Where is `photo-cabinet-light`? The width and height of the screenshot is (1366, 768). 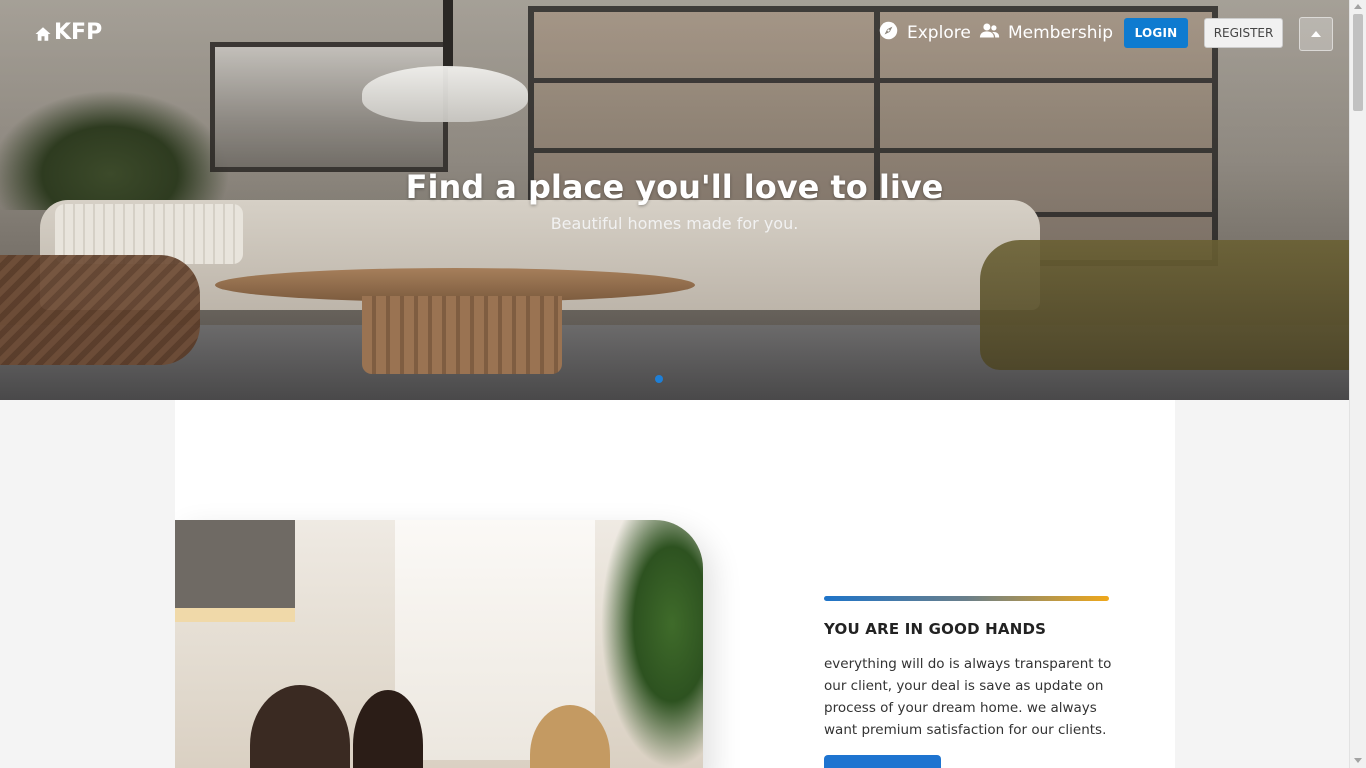 photo-cabinet-light is located at coordinates (235, 615).